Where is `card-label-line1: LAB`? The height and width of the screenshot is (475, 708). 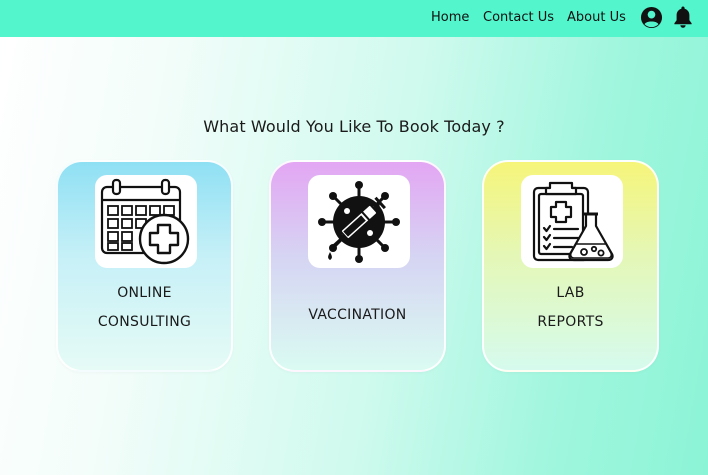 card-label-line1: LAB is located at coordinates (570, 293).